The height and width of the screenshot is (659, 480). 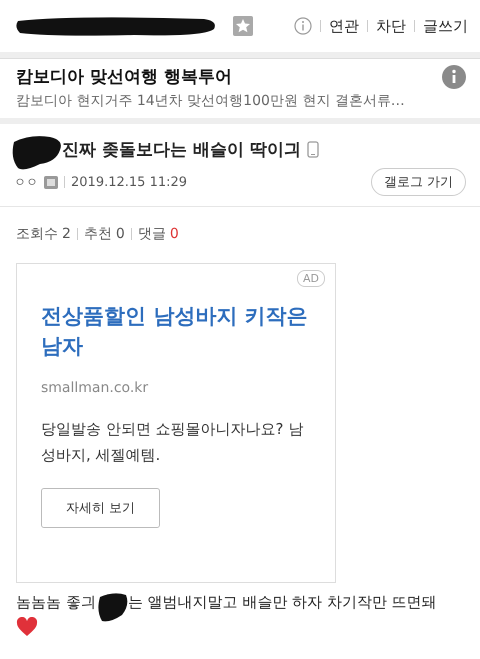 I want to click on comment-text: 놈놈놈 좋긔, so click(x=56, y=602).